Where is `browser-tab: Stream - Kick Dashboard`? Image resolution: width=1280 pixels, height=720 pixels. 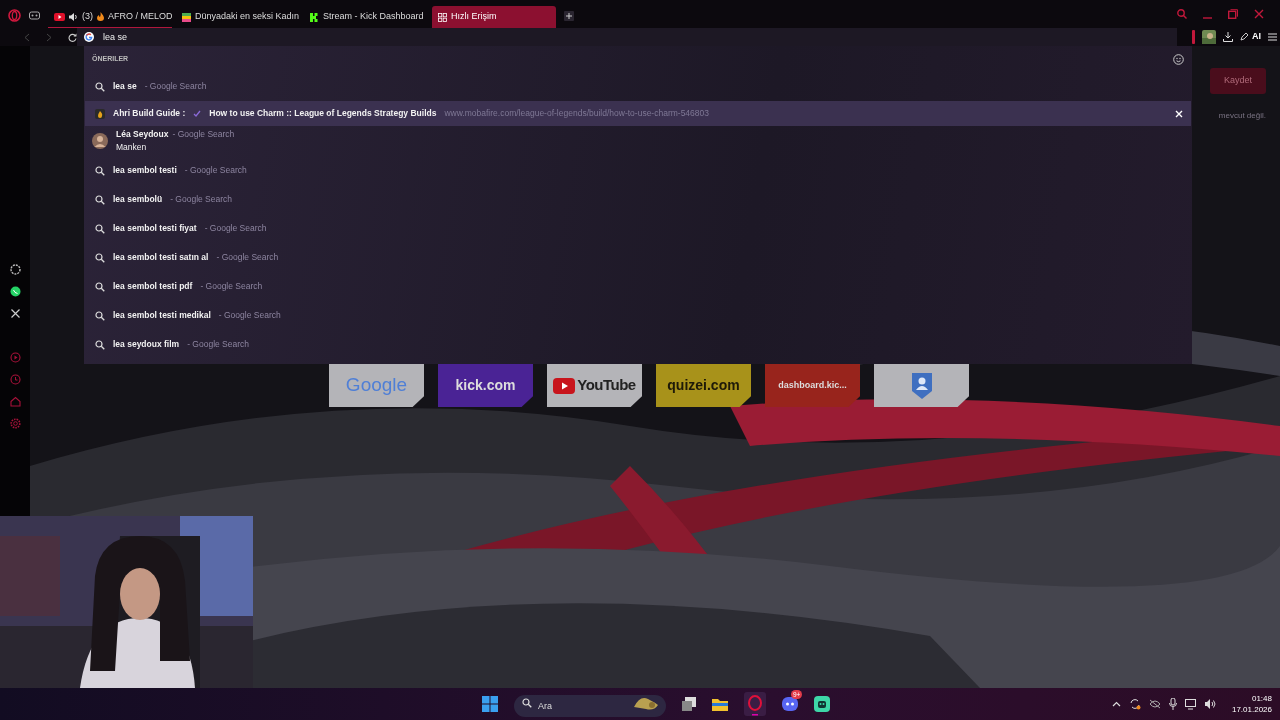 browser-tab: Stream - Kick Dashboard is located at coordinates (366, 17).